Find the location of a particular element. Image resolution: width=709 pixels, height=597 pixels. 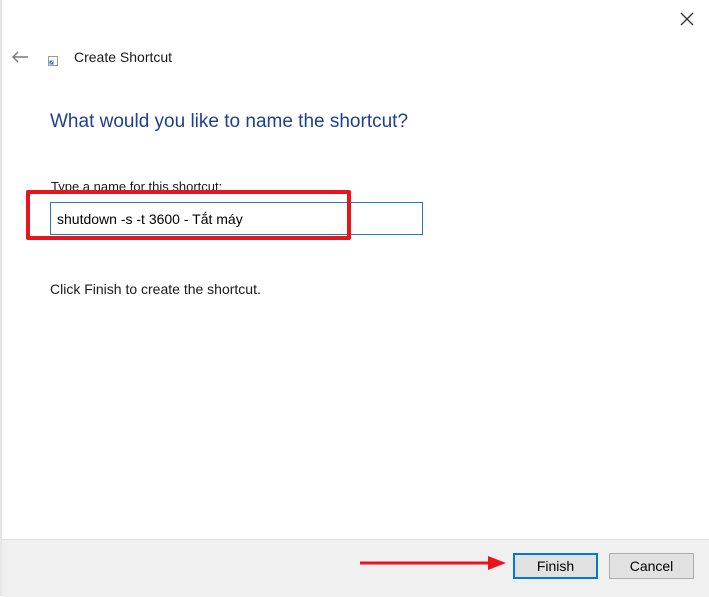

back-button is located at coordinates (20, 57).